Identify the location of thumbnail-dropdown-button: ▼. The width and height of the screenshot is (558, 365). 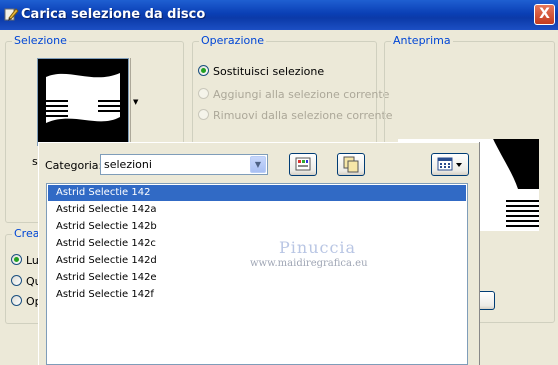
(135, 102).